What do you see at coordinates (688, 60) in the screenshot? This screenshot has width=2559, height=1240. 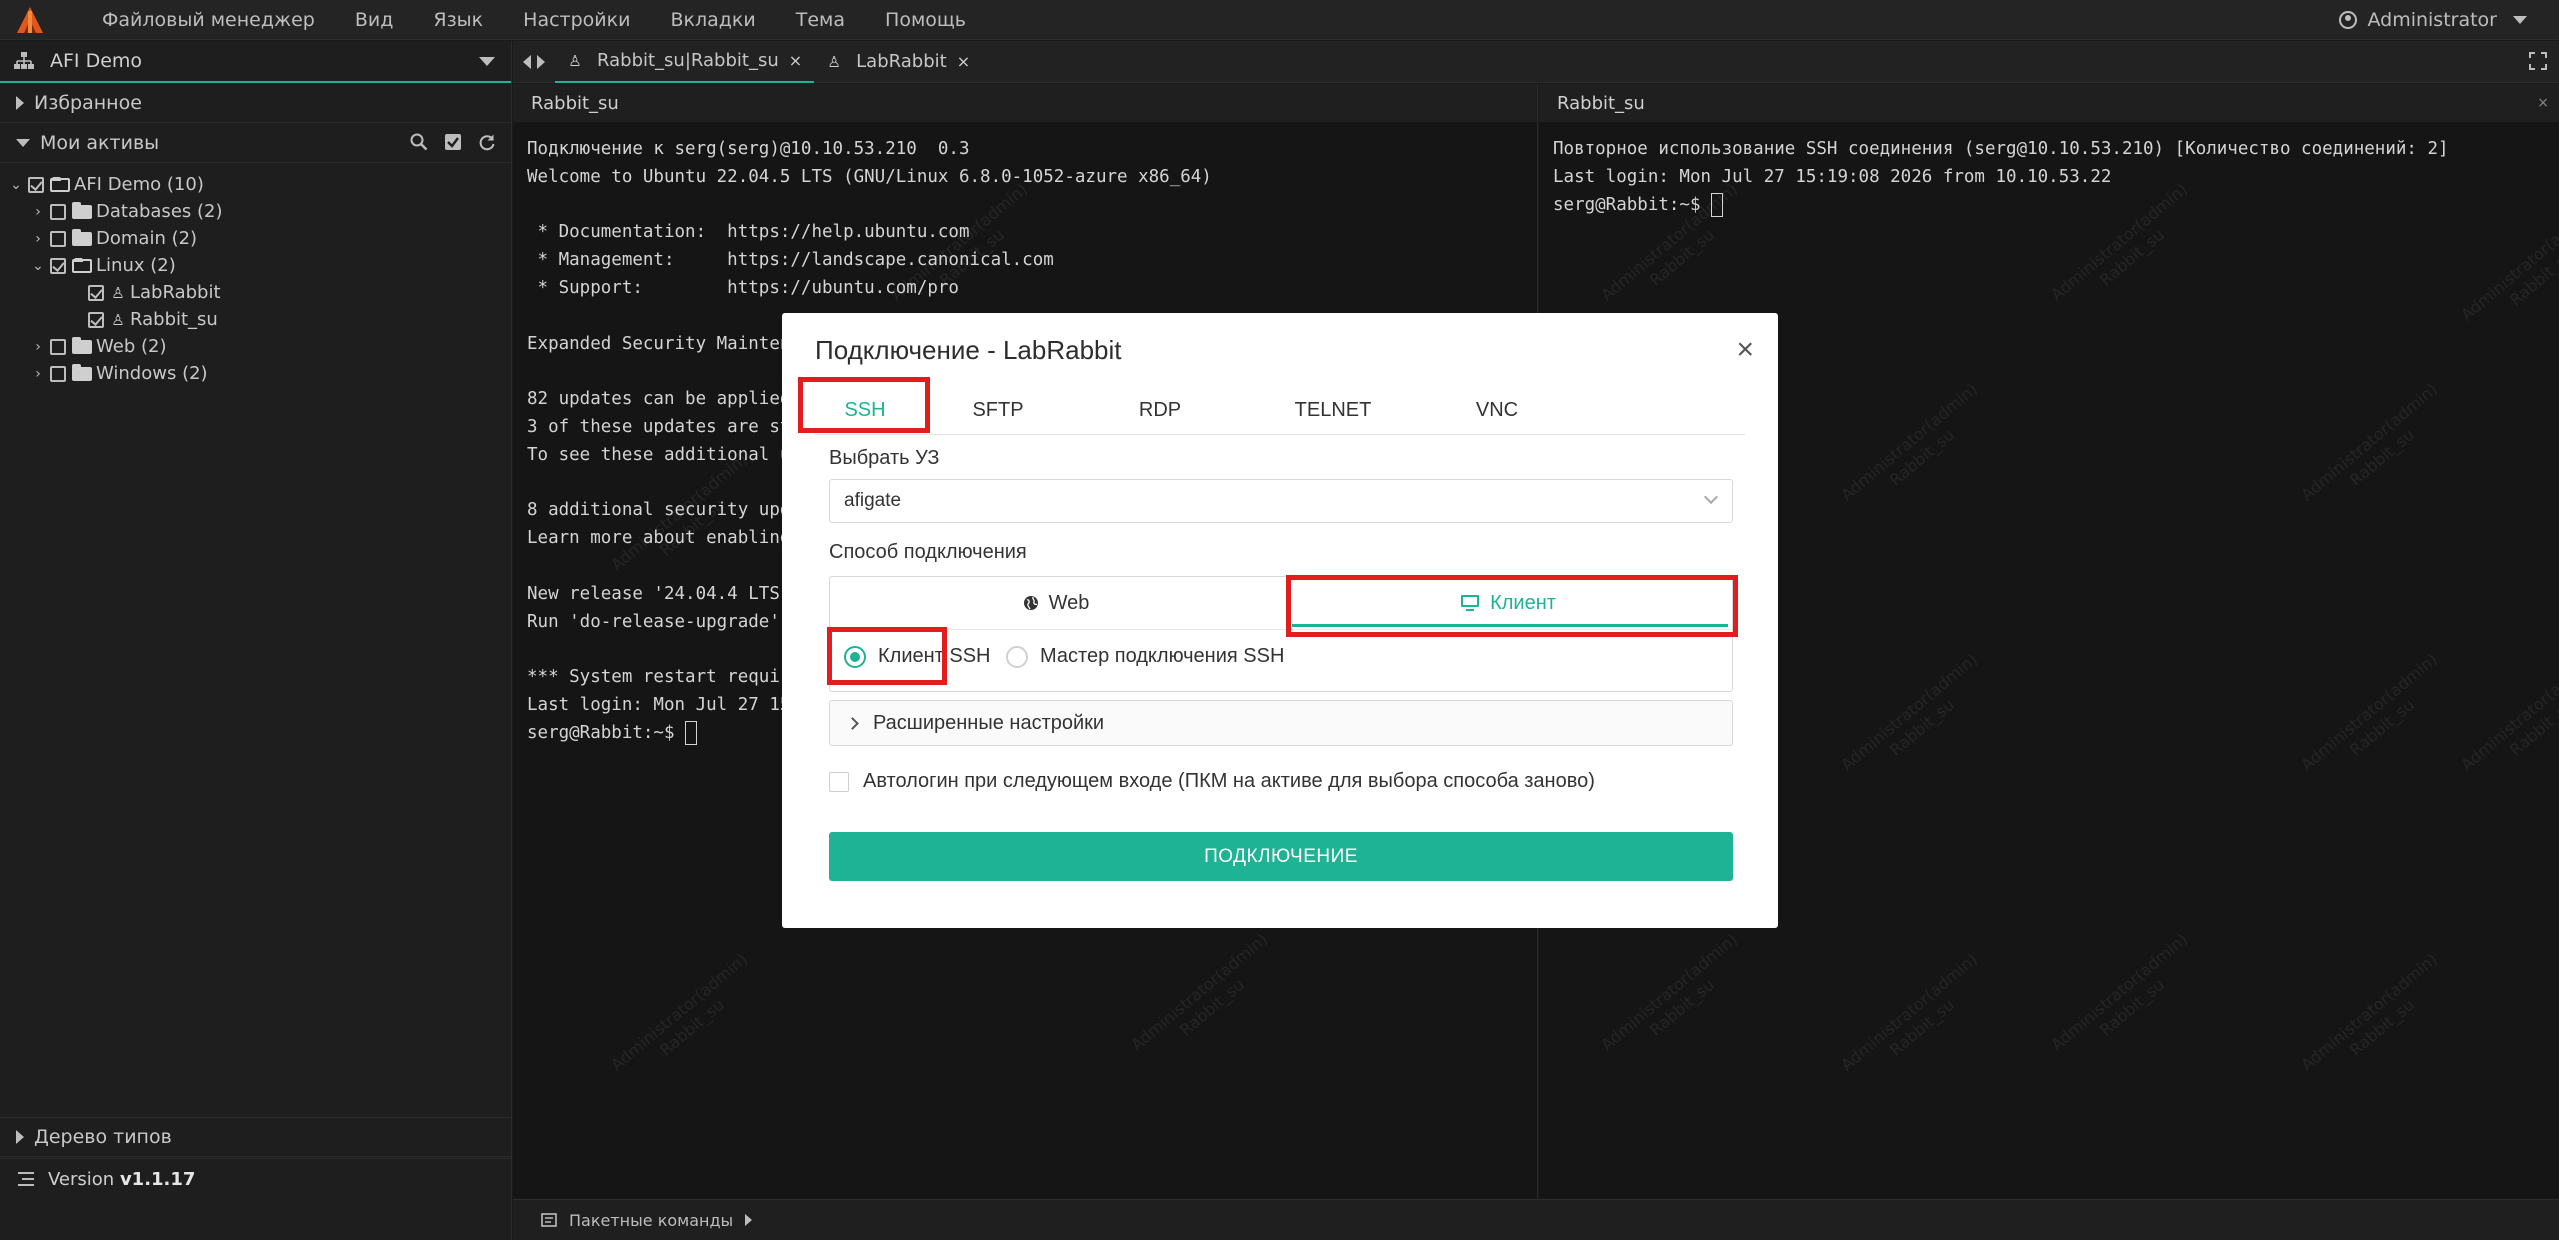 I see `tab-label: Rabbit_su|Rabbit_su` at bounding box center [688, 60].